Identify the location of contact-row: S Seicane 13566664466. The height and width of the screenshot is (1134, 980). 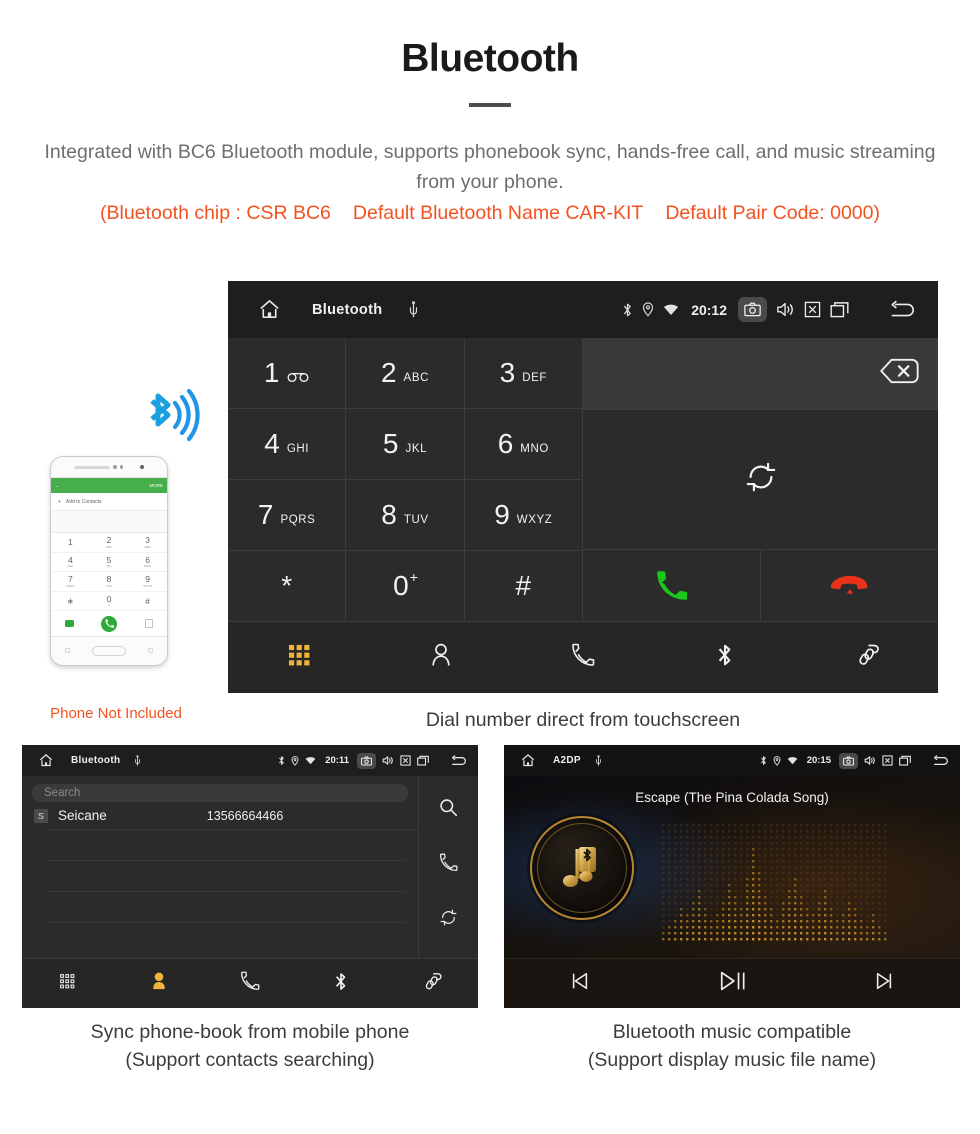
(226, 816).